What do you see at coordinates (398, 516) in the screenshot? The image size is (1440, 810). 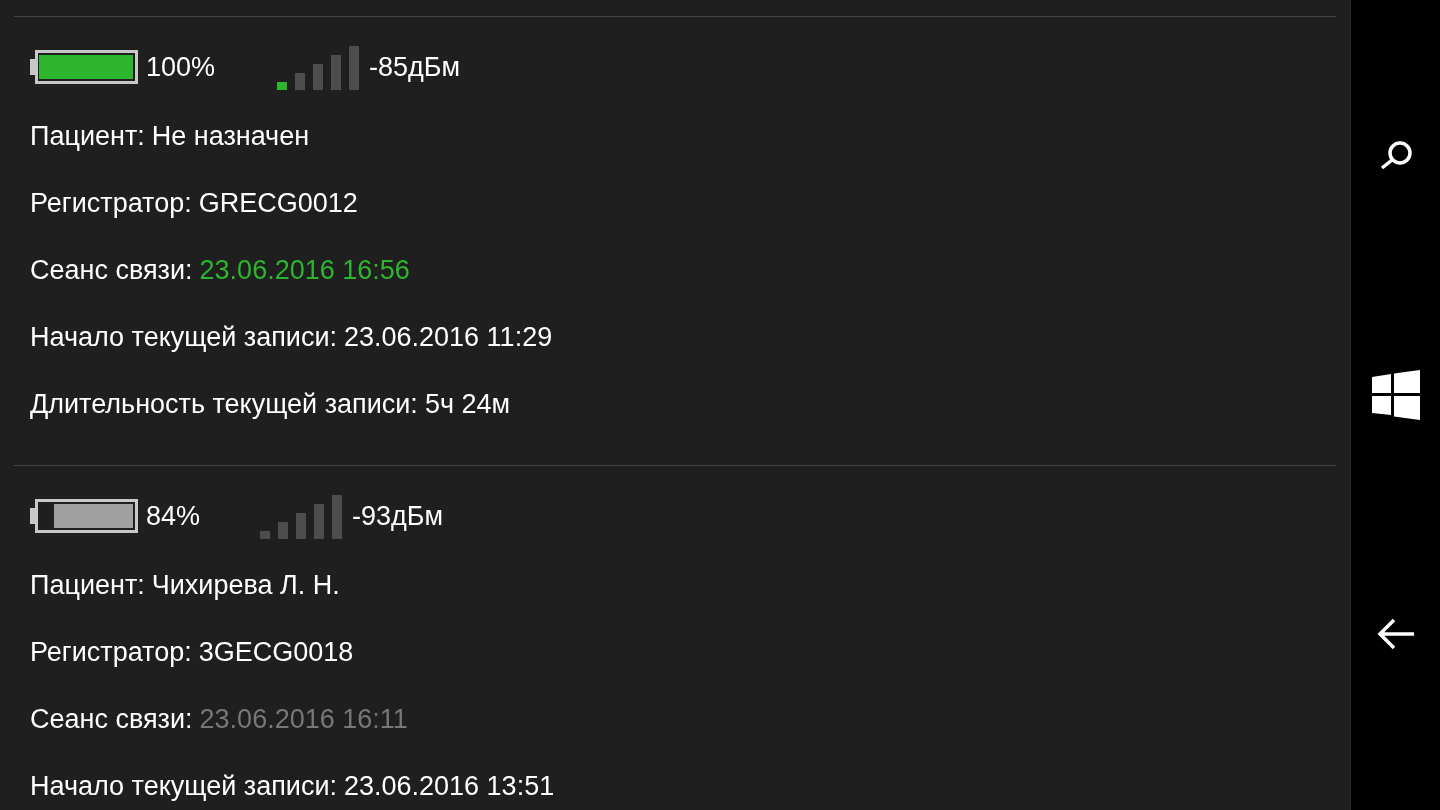 I see `signal-reading: -93дБм` at bounding box center [398, 516].